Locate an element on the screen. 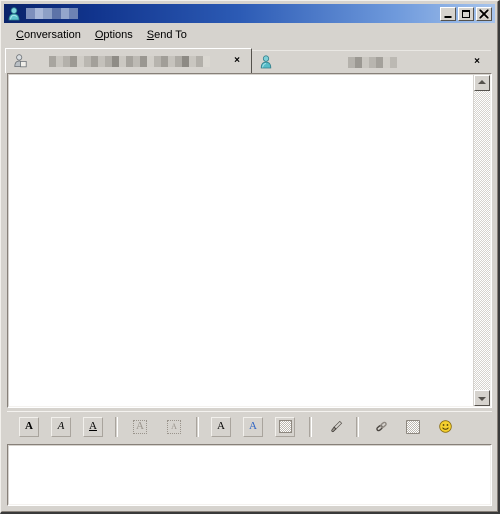  smiley-face-icon is located at coordinates (445, 426).